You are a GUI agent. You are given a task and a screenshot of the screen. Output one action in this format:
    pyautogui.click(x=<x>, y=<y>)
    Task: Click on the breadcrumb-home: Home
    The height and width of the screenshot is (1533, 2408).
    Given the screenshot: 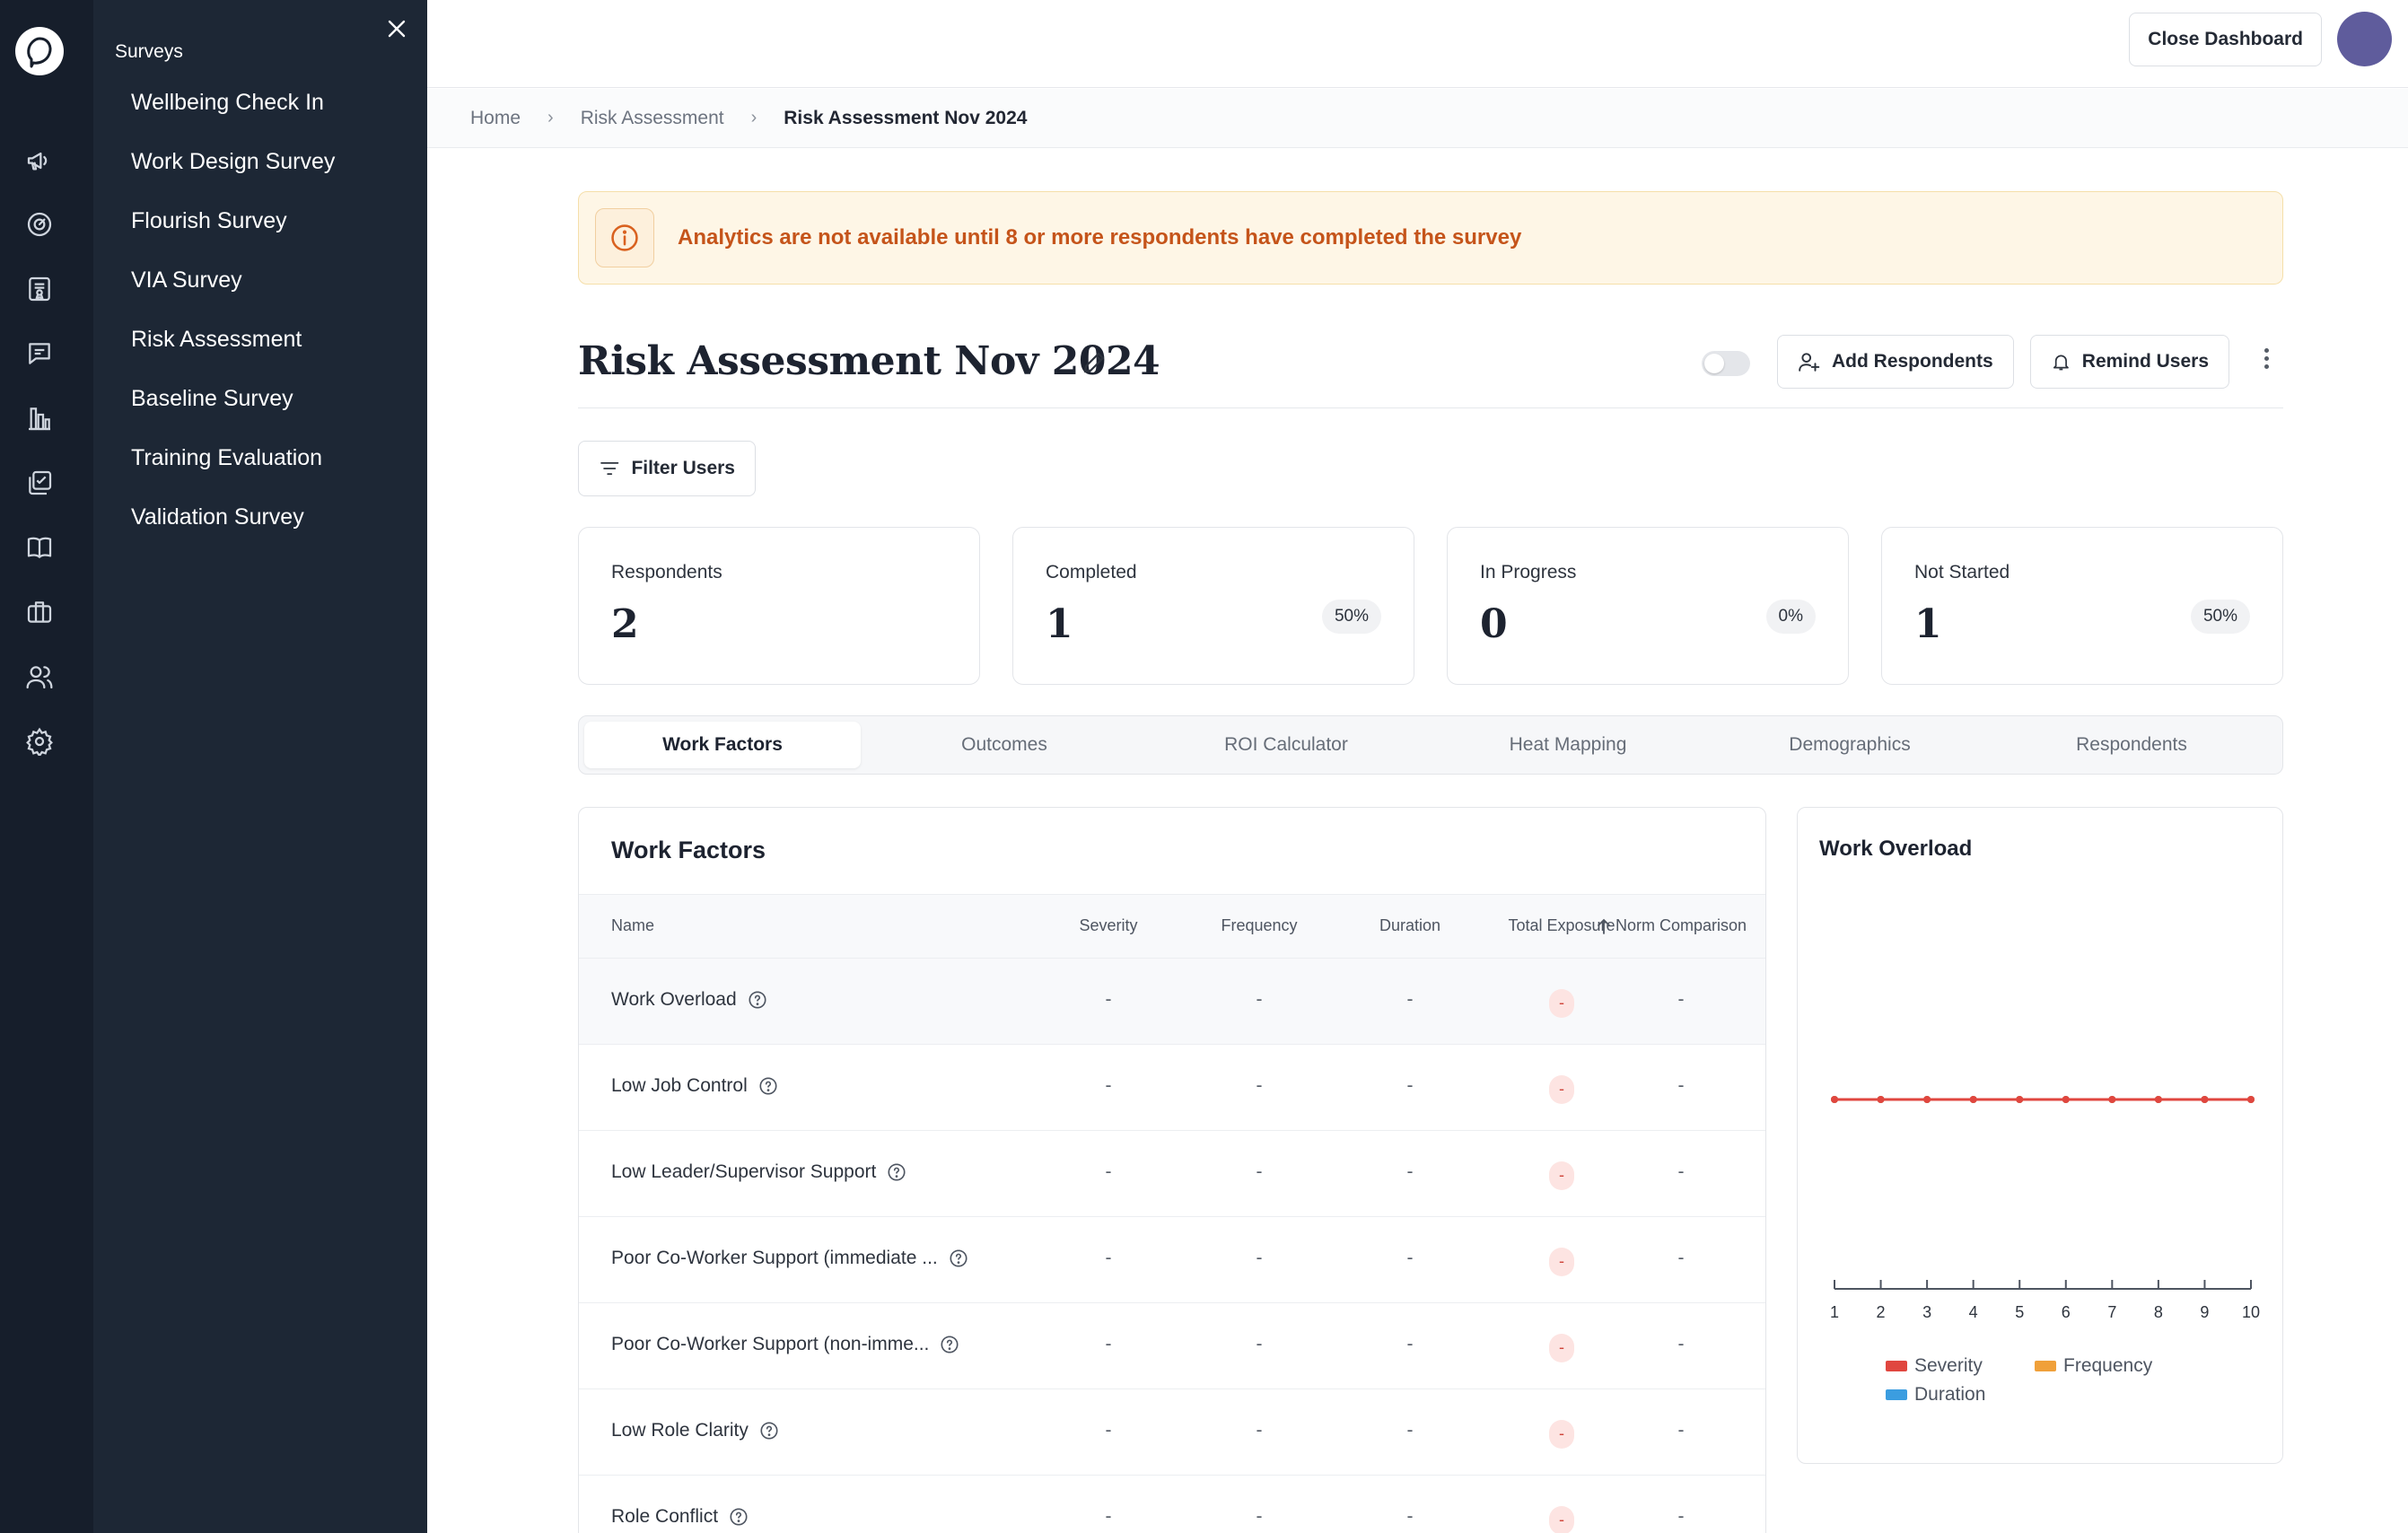 What is the action you would take?
    pyautogui.click(x=495, y=118)
    